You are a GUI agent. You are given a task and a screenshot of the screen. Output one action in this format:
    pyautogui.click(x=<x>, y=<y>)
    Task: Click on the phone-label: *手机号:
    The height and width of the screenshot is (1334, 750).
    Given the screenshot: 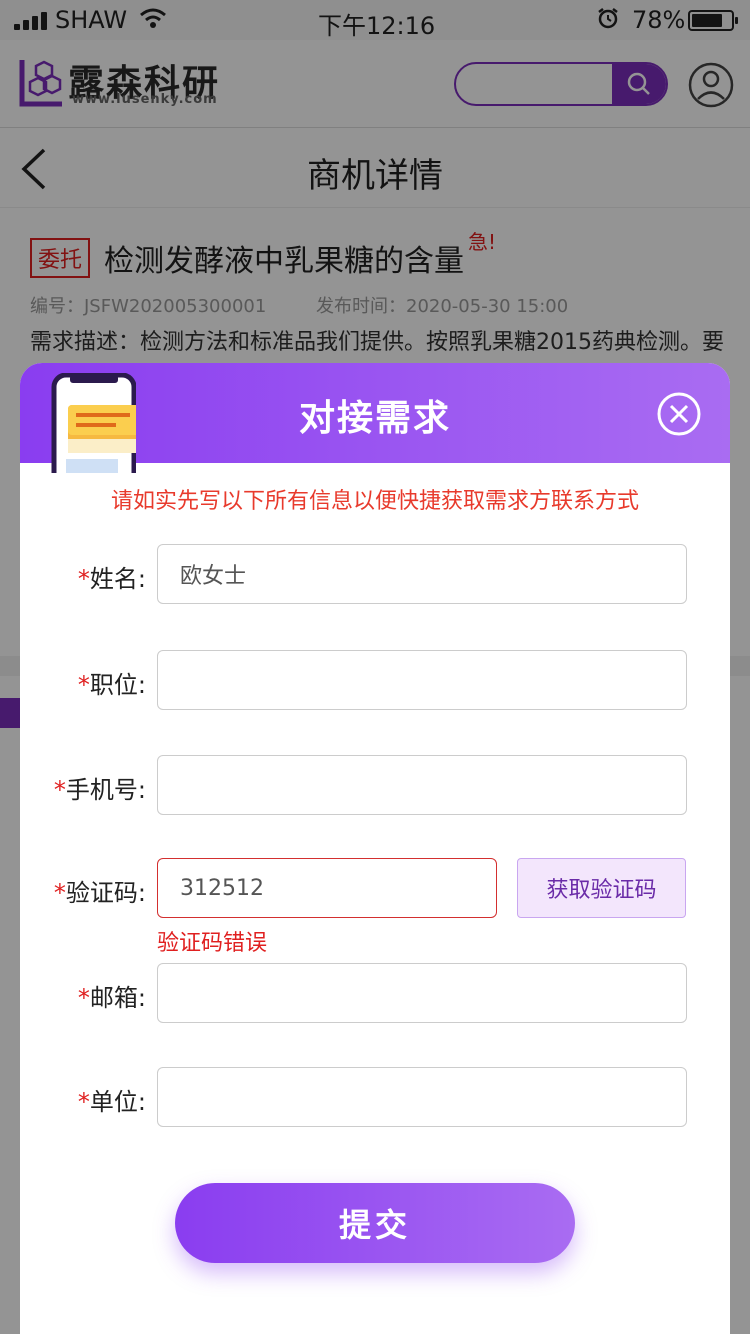 What is the action you would take?
    pyautogui.click(x=83, y=787)
    